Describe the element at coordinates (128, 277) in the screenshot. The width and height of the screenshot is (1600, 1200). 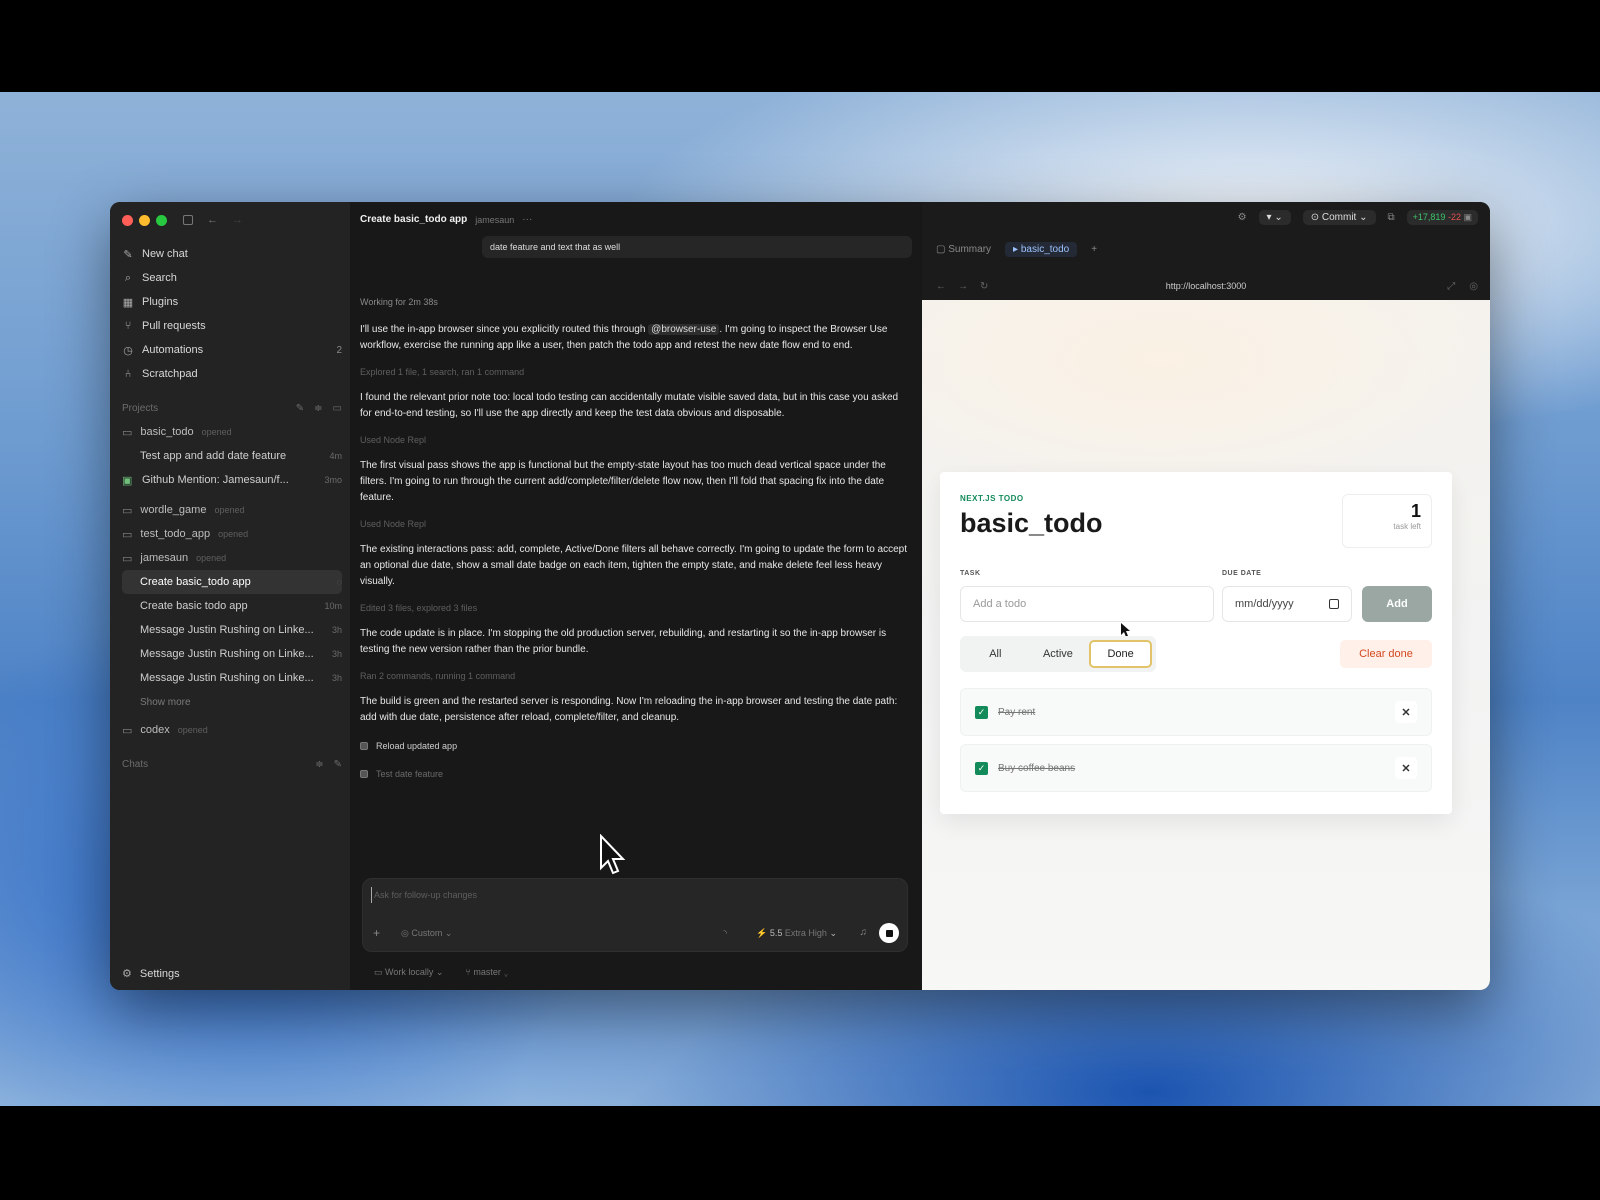
I see `search-icon: ⌕` at that location.